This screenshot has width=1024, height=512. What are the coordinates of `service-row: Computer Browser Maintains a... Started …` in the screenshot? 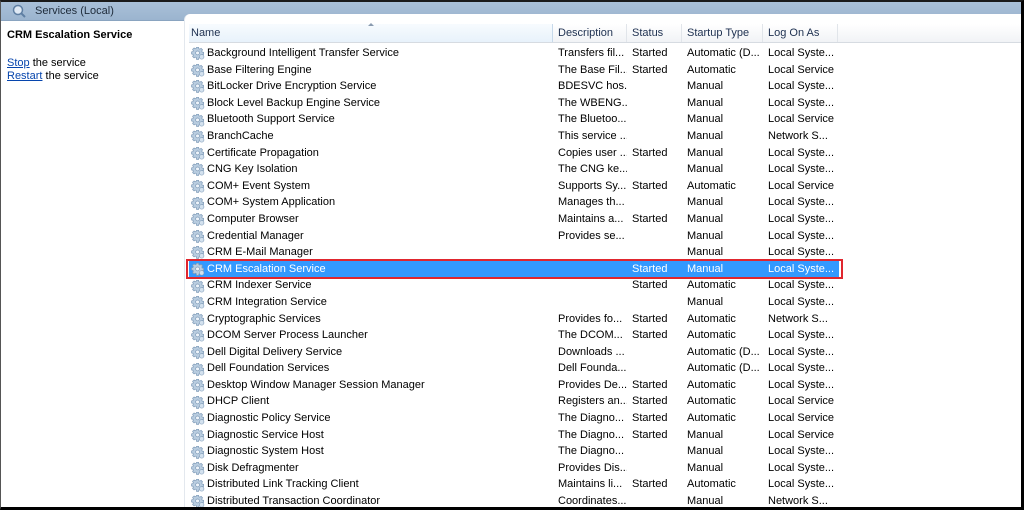 It's located at (605, 219).